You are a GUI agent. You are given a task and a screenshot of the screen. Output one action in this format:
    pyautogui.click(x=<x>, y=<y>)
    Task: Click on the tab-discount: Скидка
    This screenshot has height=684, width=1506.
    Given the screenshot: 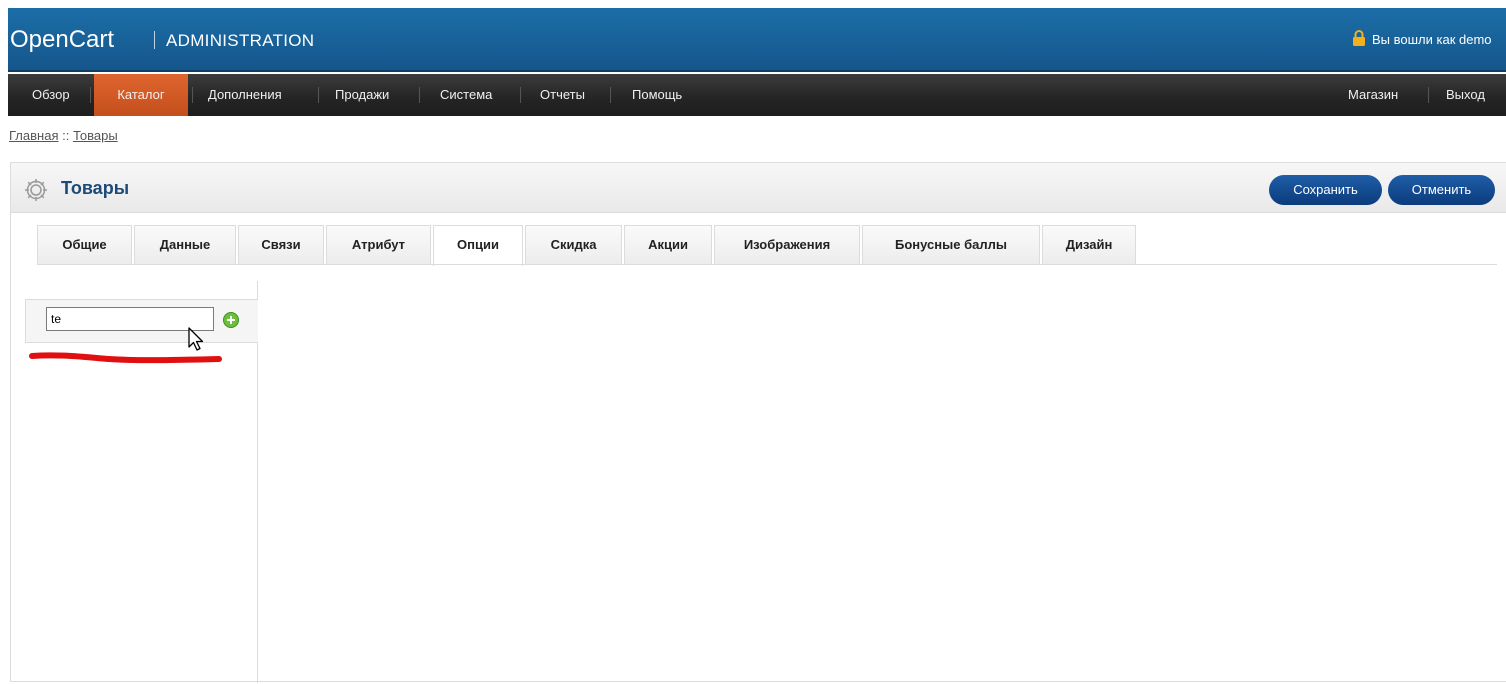 What is the action you would take?
    pyautogui.click(x=573, y=245)
    